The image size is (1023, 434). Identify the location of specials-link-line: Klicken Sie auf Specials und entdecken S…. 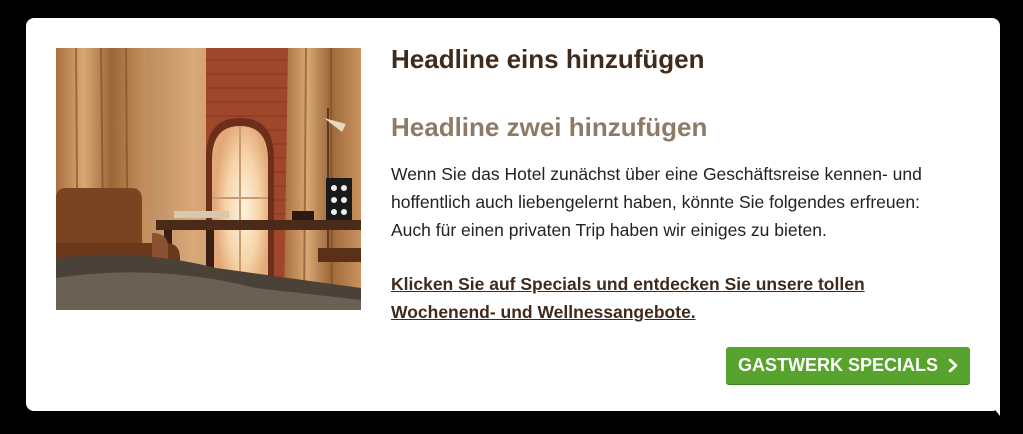
(676, 284).